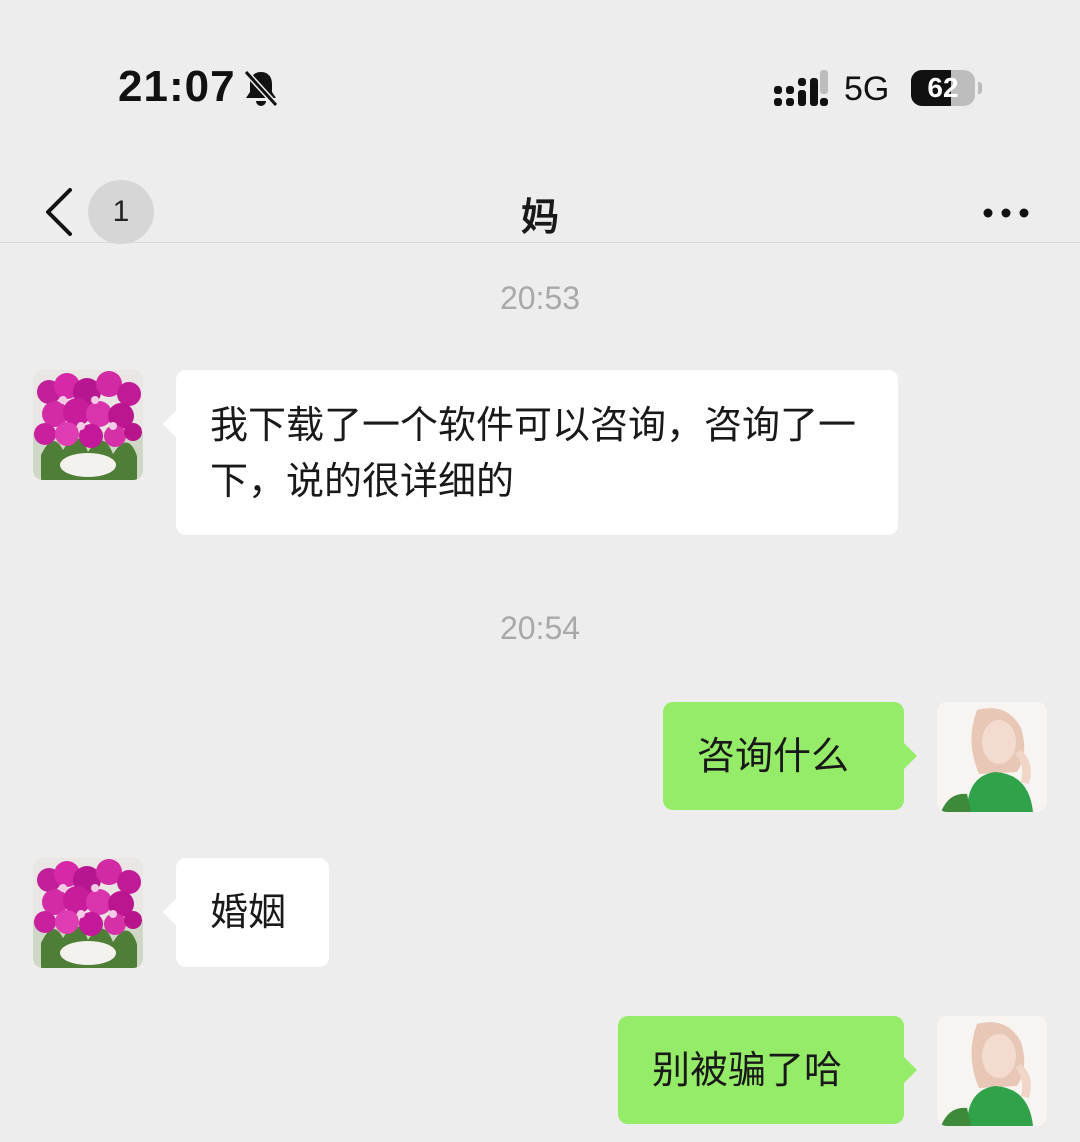 The image size is (1080, 1142). I want to click on message-timestamp: 20:53, so click(540, 298).